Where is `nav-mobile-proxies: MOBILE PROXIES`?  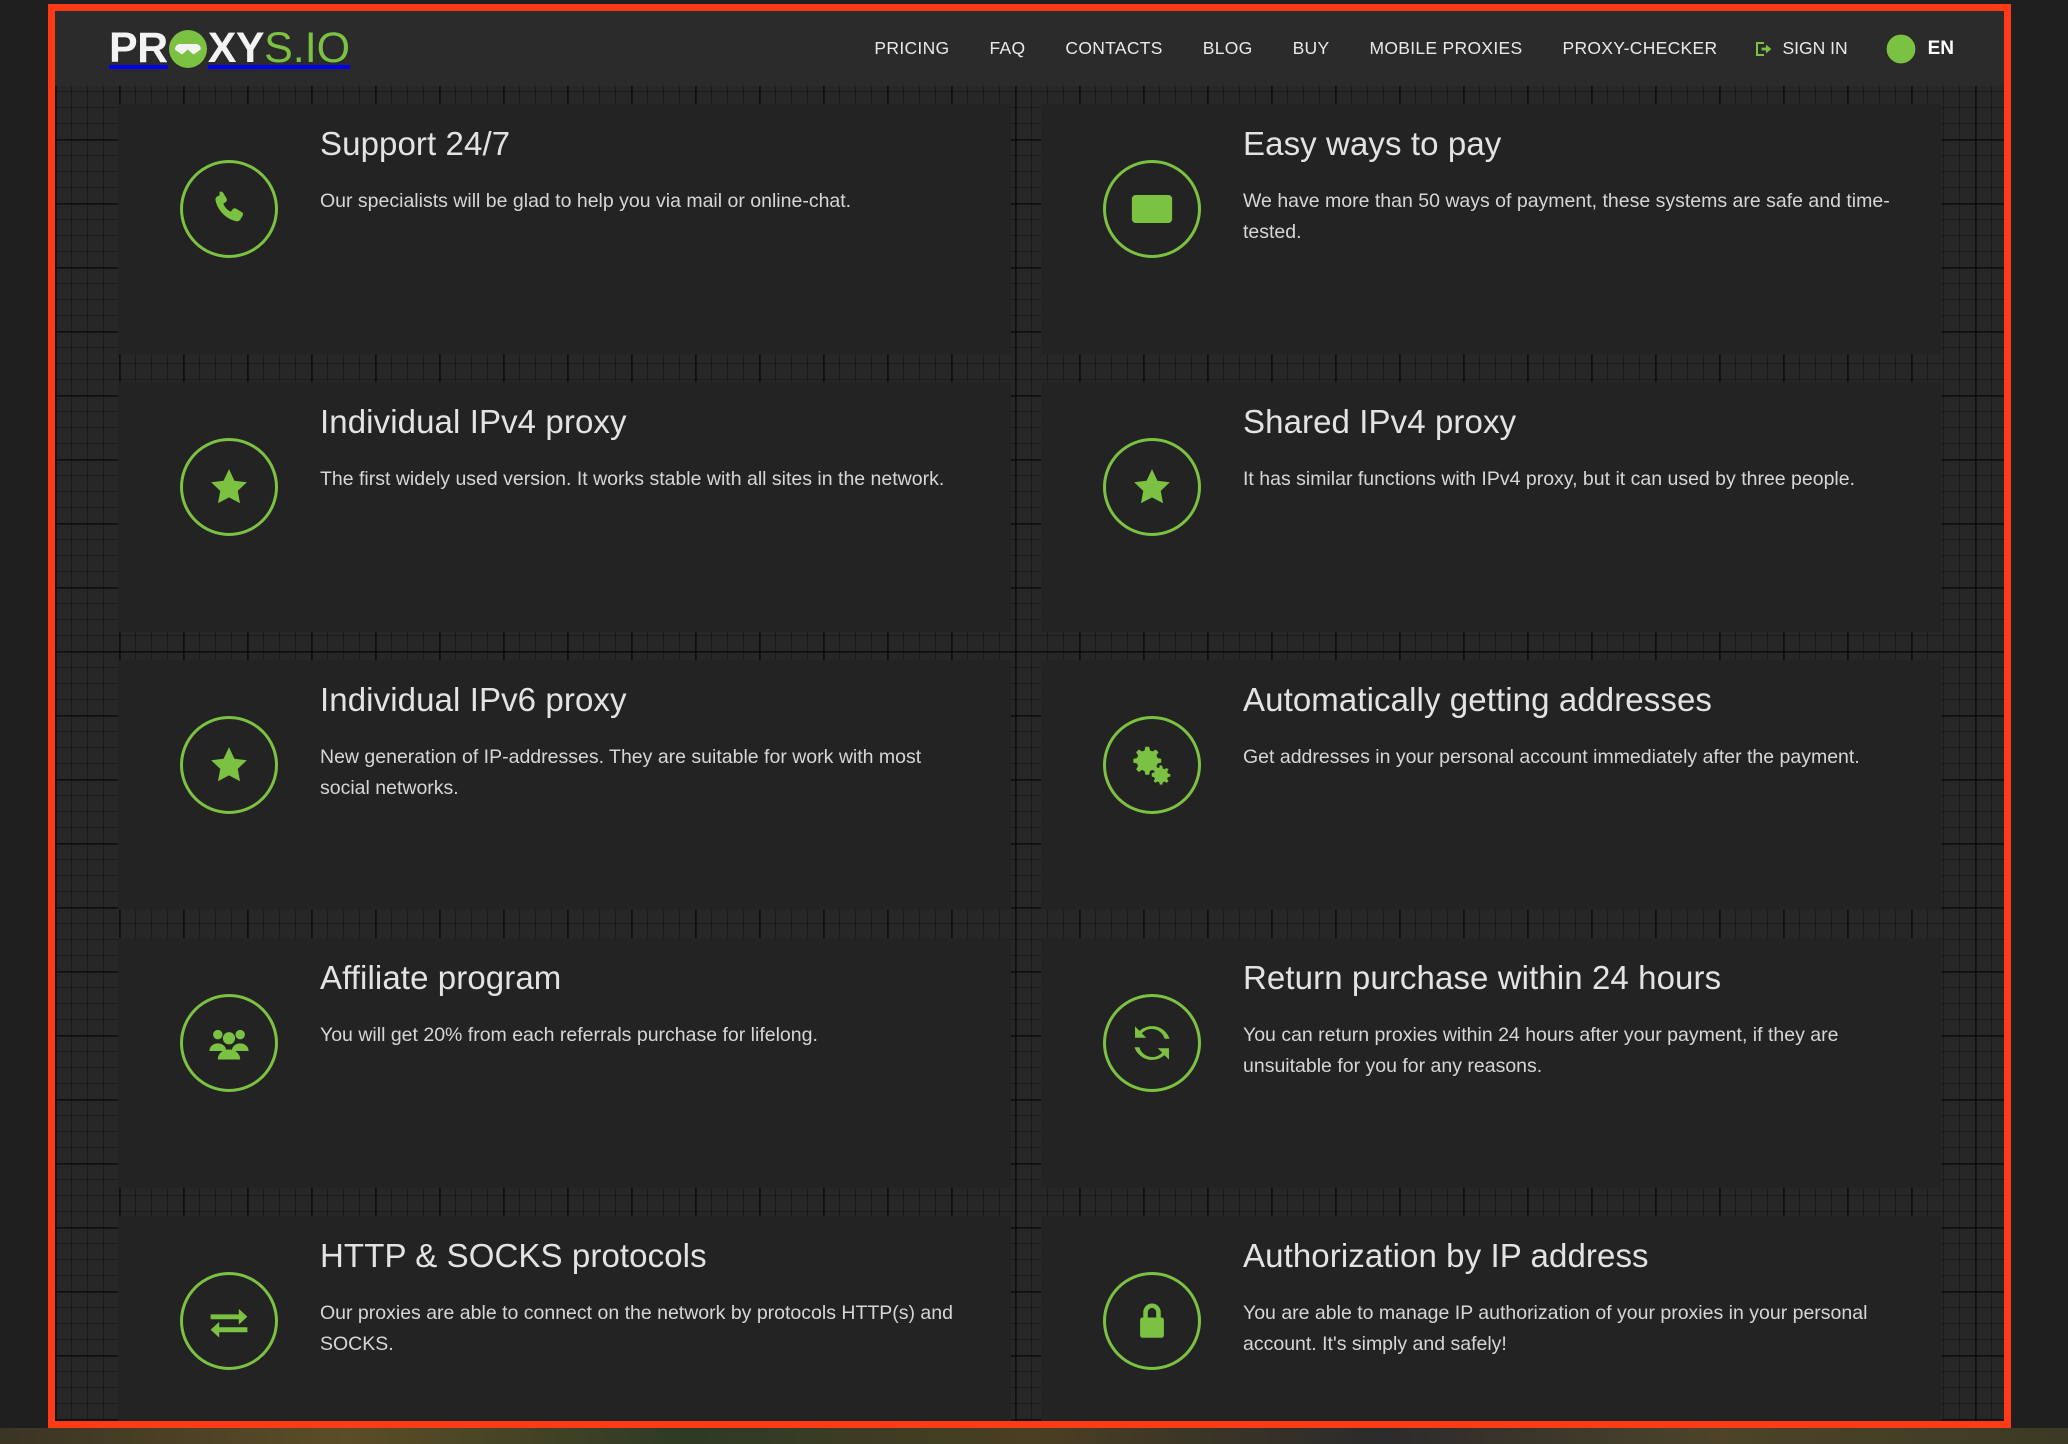
nav-mobile-proxies: MOBILE PROXIES is located at coordinates (1445, 48).